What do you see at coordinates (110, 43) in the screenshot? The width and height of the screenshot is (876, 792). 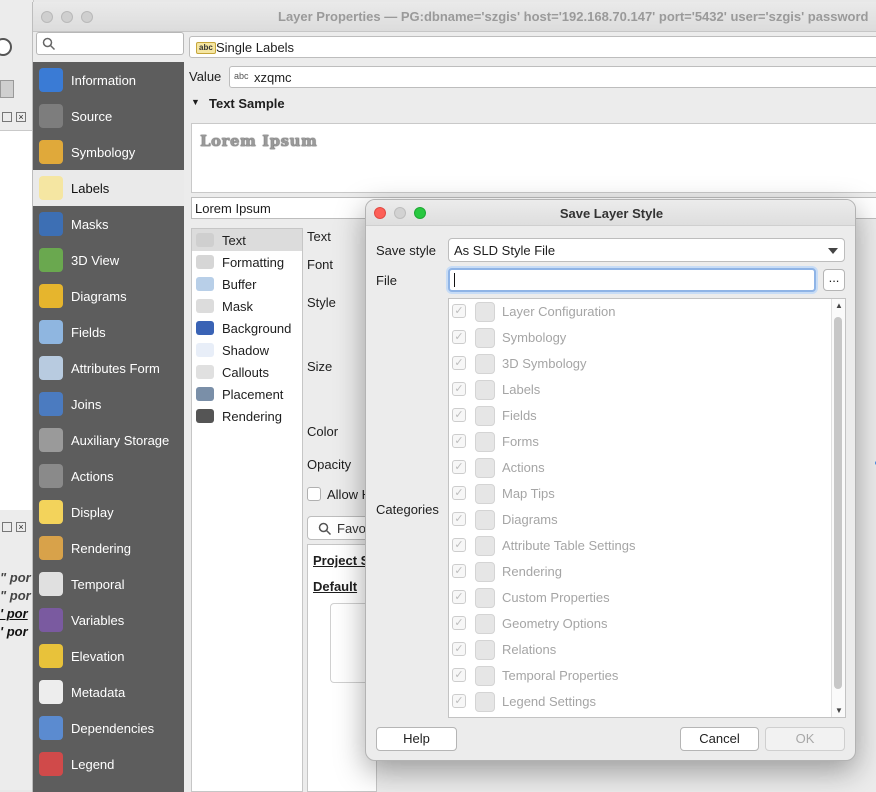 I see `sidebar-search-input` at bounding box center [110, 43].